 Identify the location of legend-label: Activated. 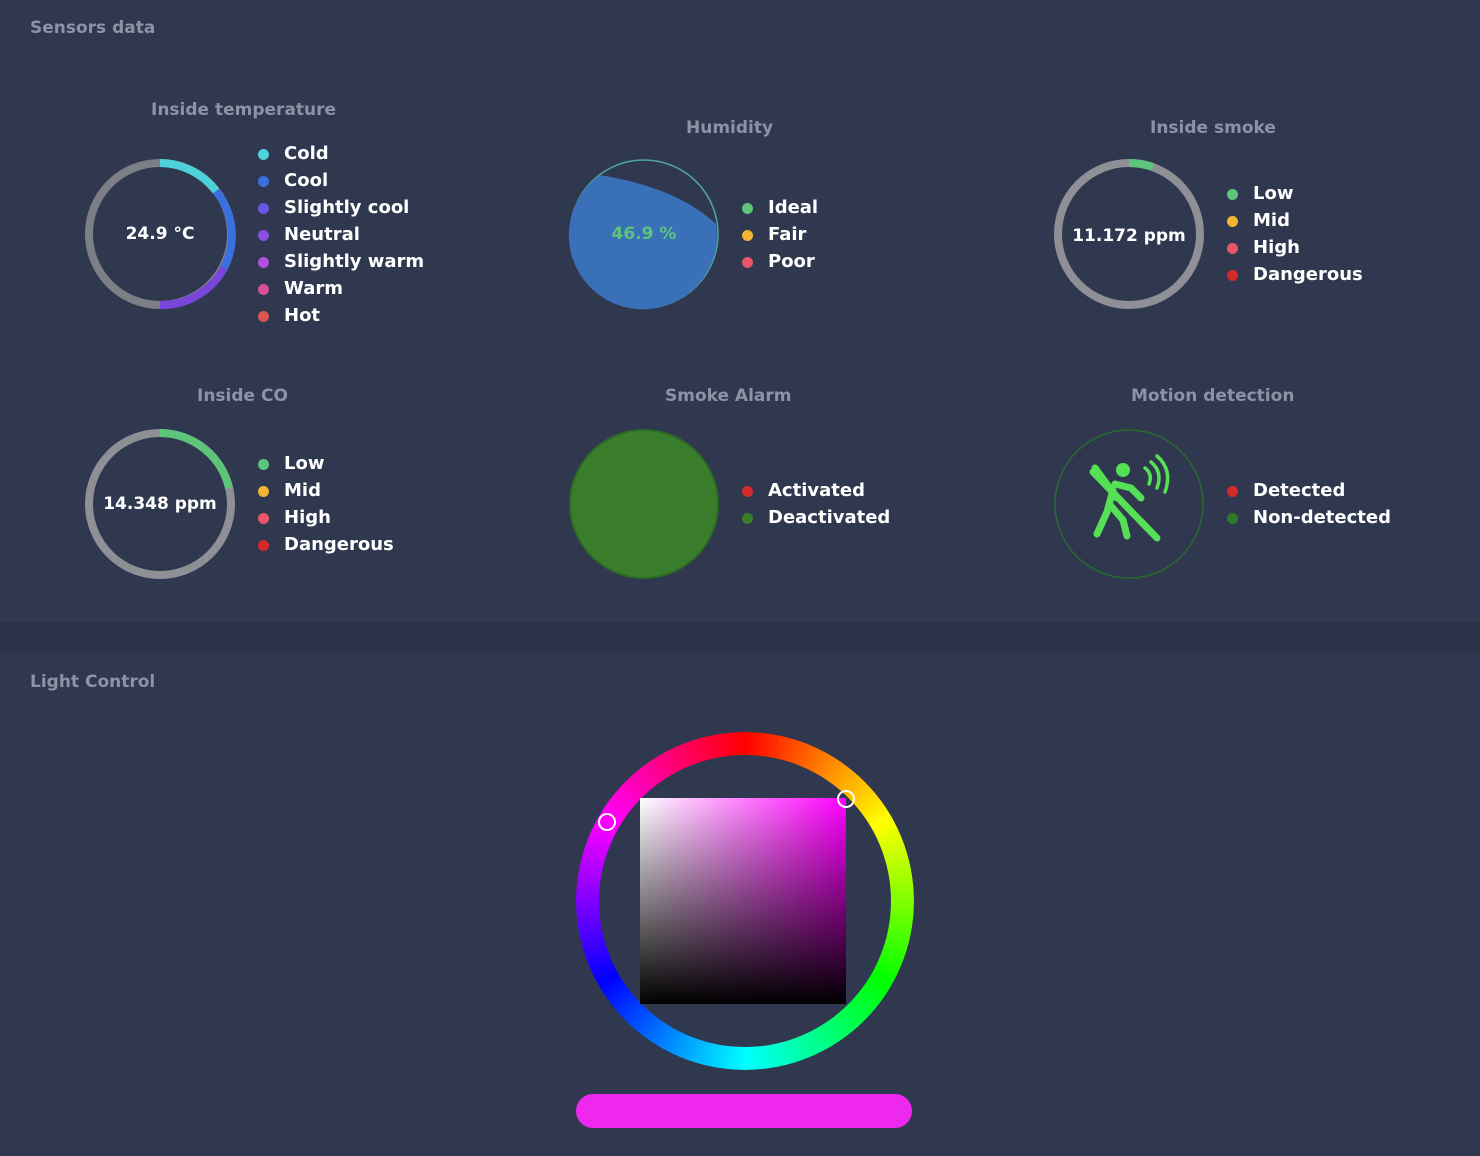
(816, 490).